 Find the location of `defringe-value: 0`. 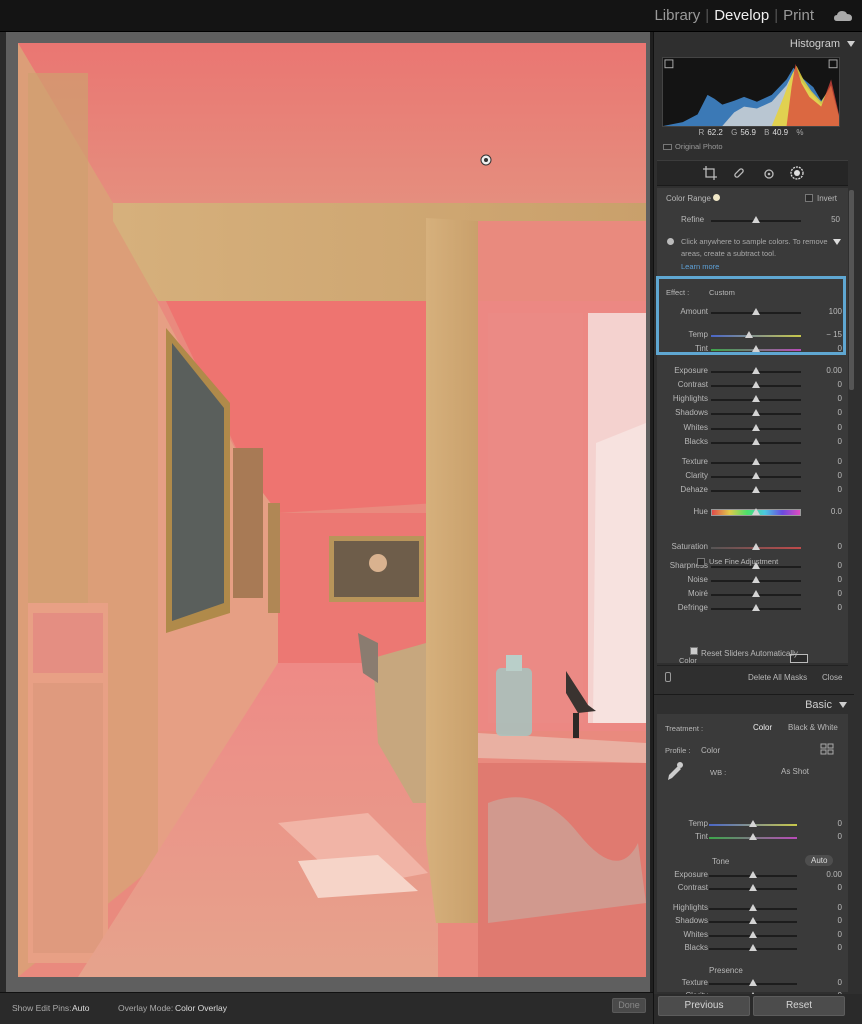

defringe-value: 0 is located at coordinates (840, 607).